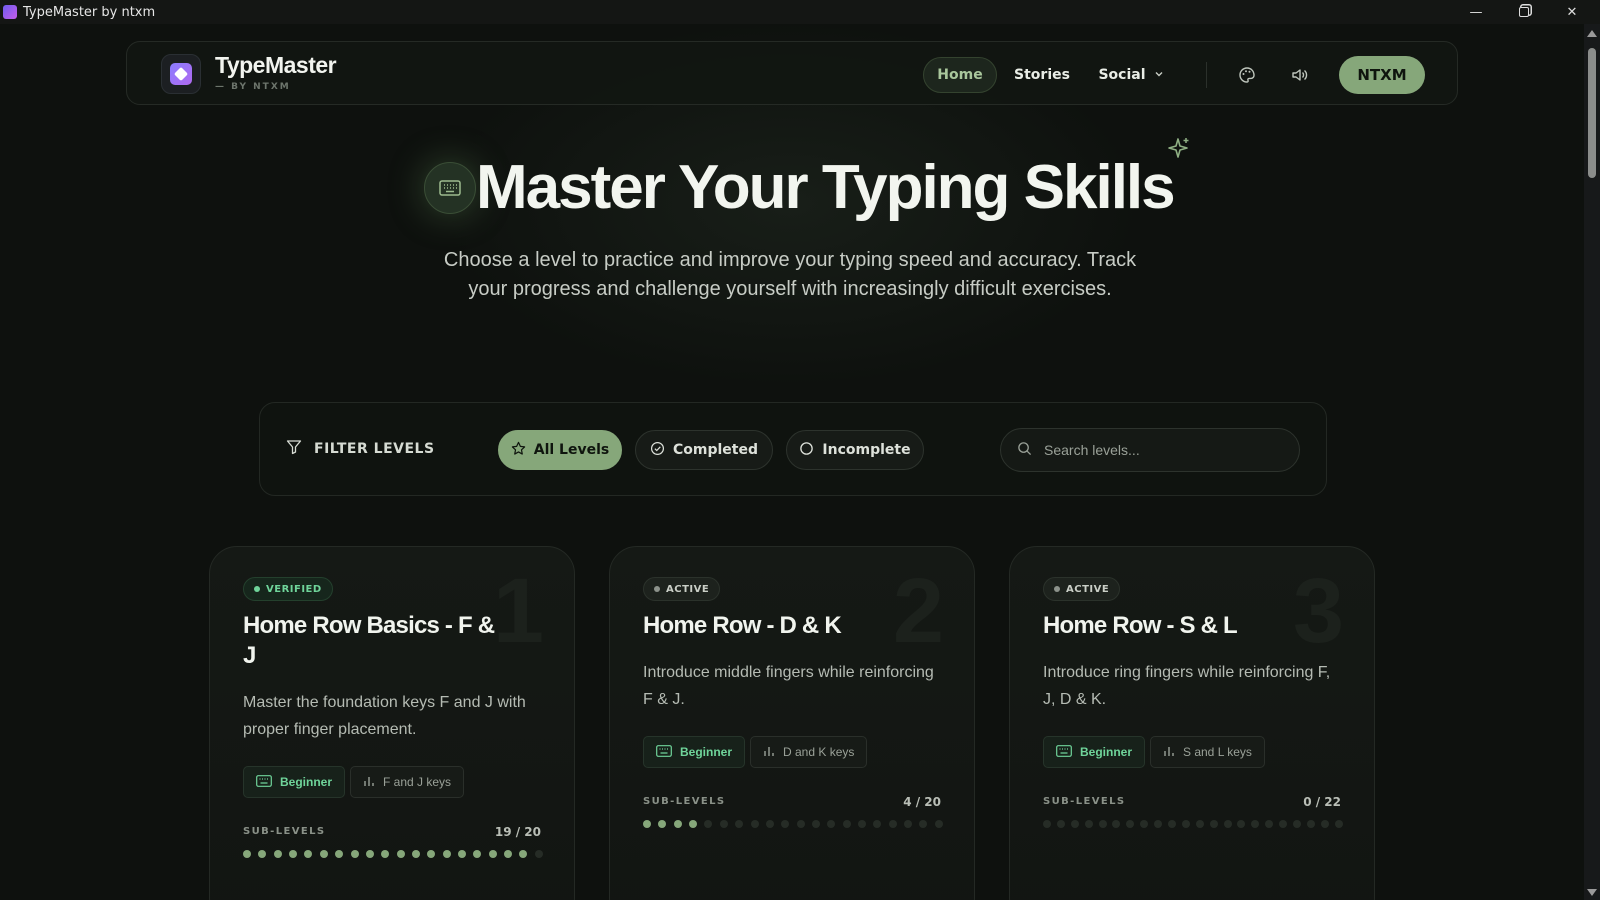 The width and height of the screenshot is (1600, 900). I want to click on brand-name: TypeMaster, so click(276, 65).